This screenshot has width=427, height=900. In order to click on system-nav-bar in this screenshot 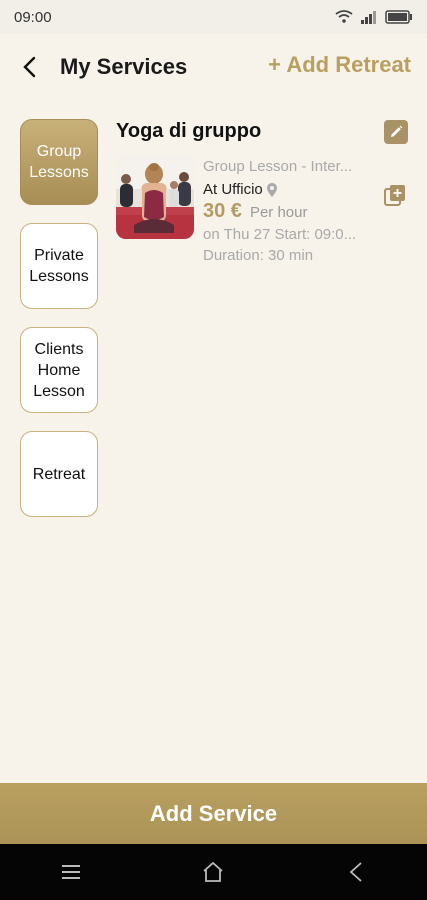, I will do `click(213, 872)`.